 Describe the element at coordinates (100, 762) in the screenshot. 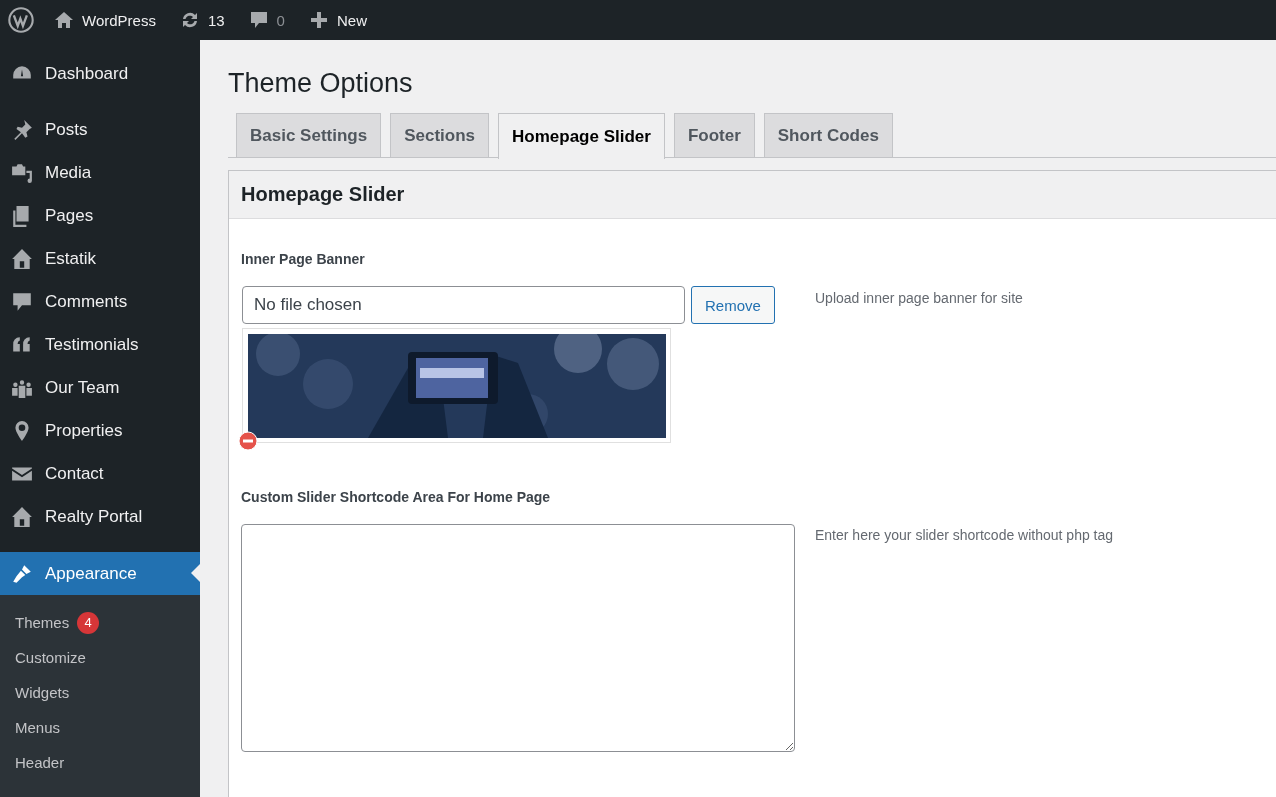

I see `submenu-item: Header` at that location.